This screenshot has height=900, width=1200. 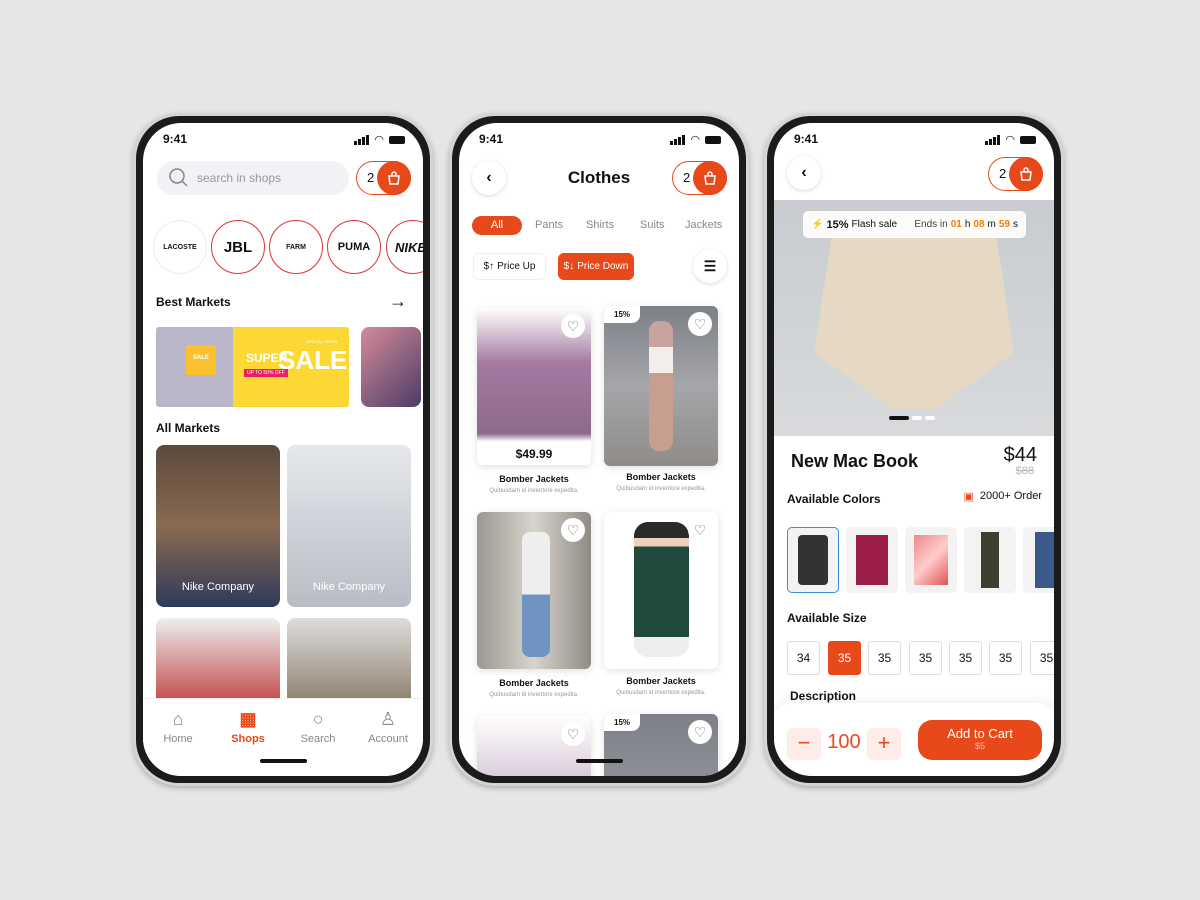 I want to click on brand-farm: FARM, so click(x=296, y=247).